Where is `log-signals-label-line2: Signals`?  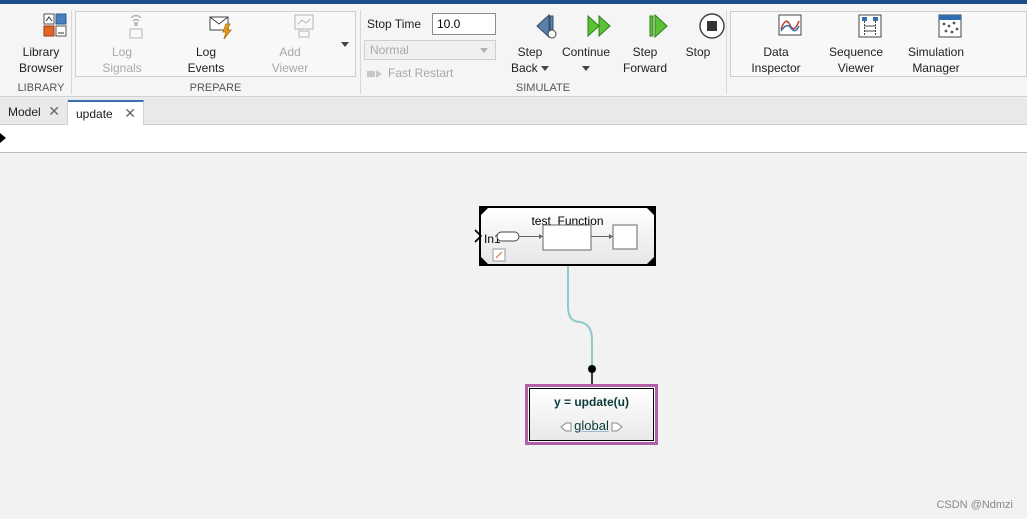 log-signals-label-line2: Signals is located at coordinates (122, 68).